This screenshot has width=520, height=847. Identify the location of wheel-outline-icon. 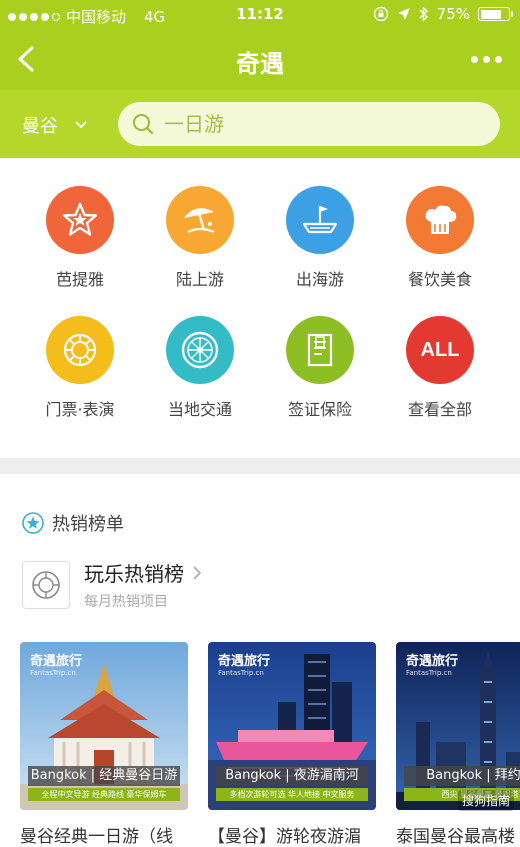
(46, 584).